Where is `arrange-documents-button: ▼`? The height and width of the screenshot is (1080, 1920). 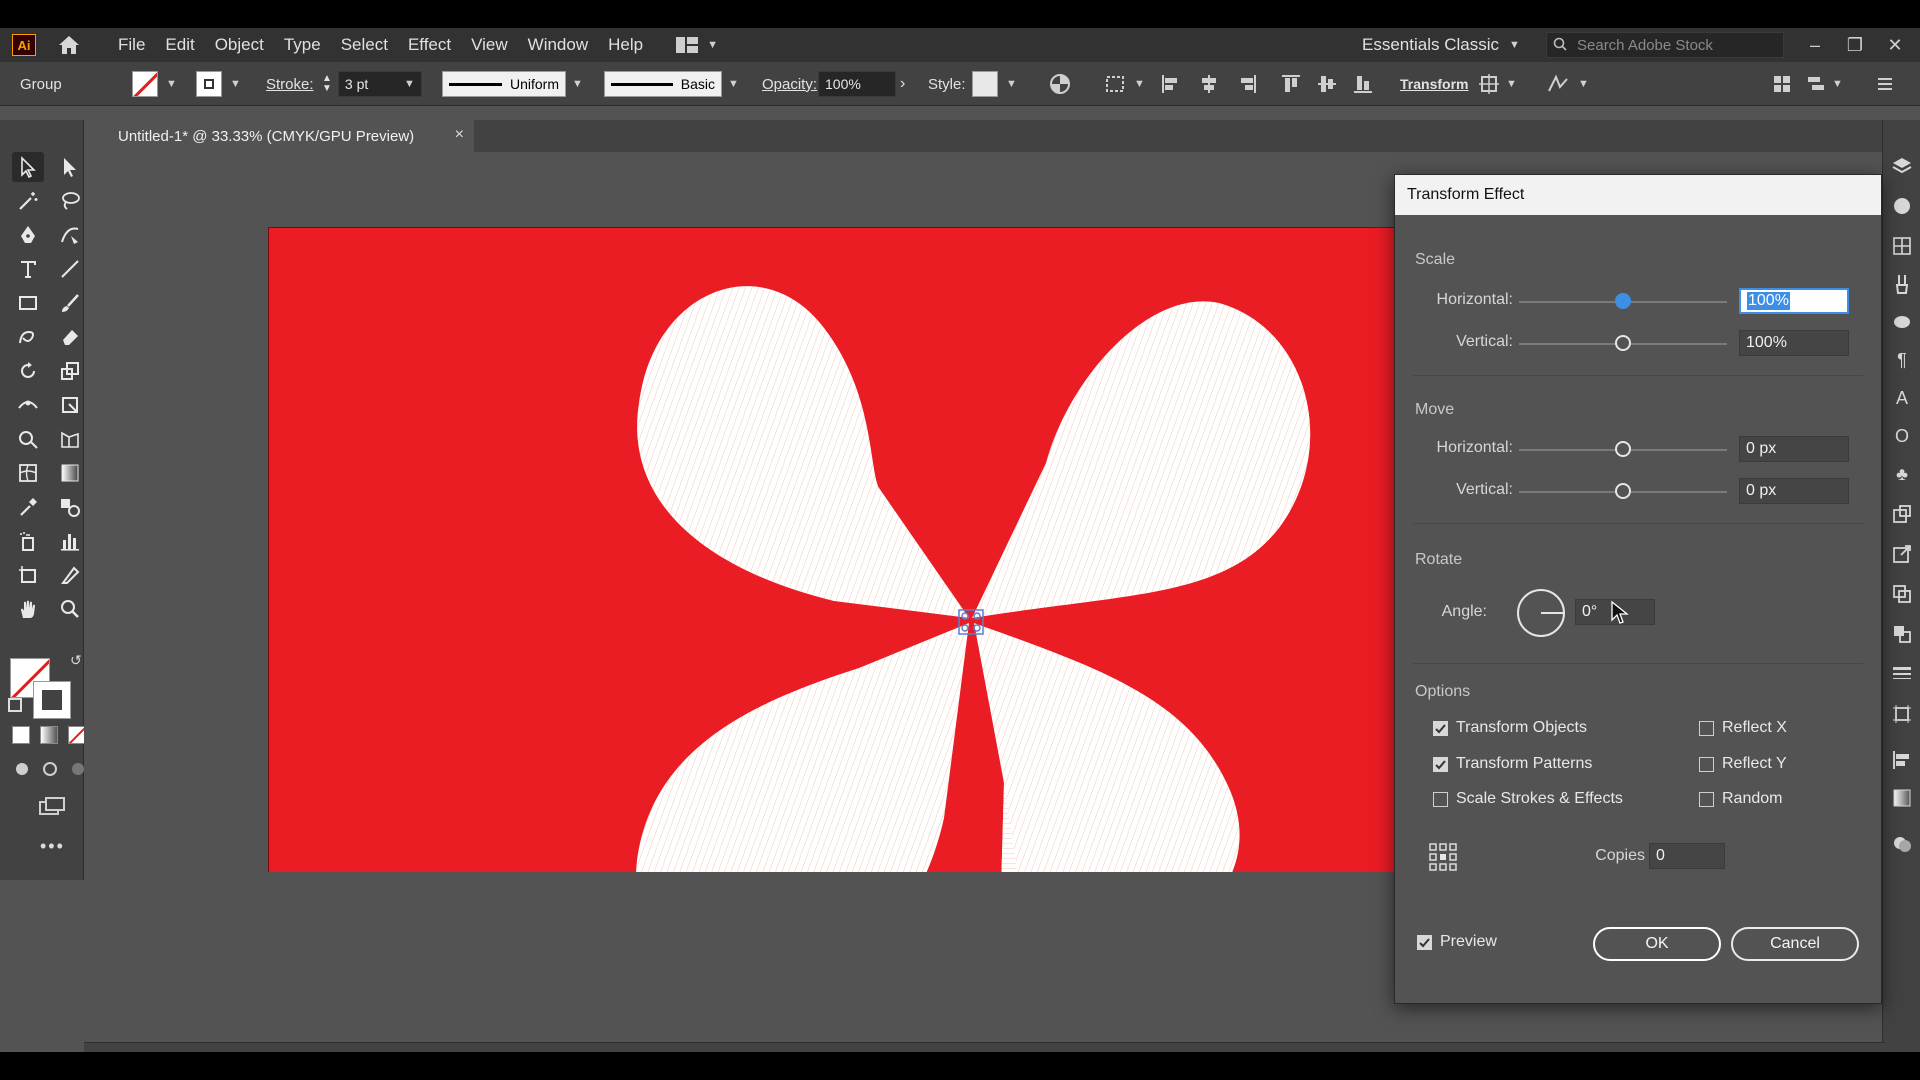 arrange-documents-button: ▼ is located at coordinates (696, 45).